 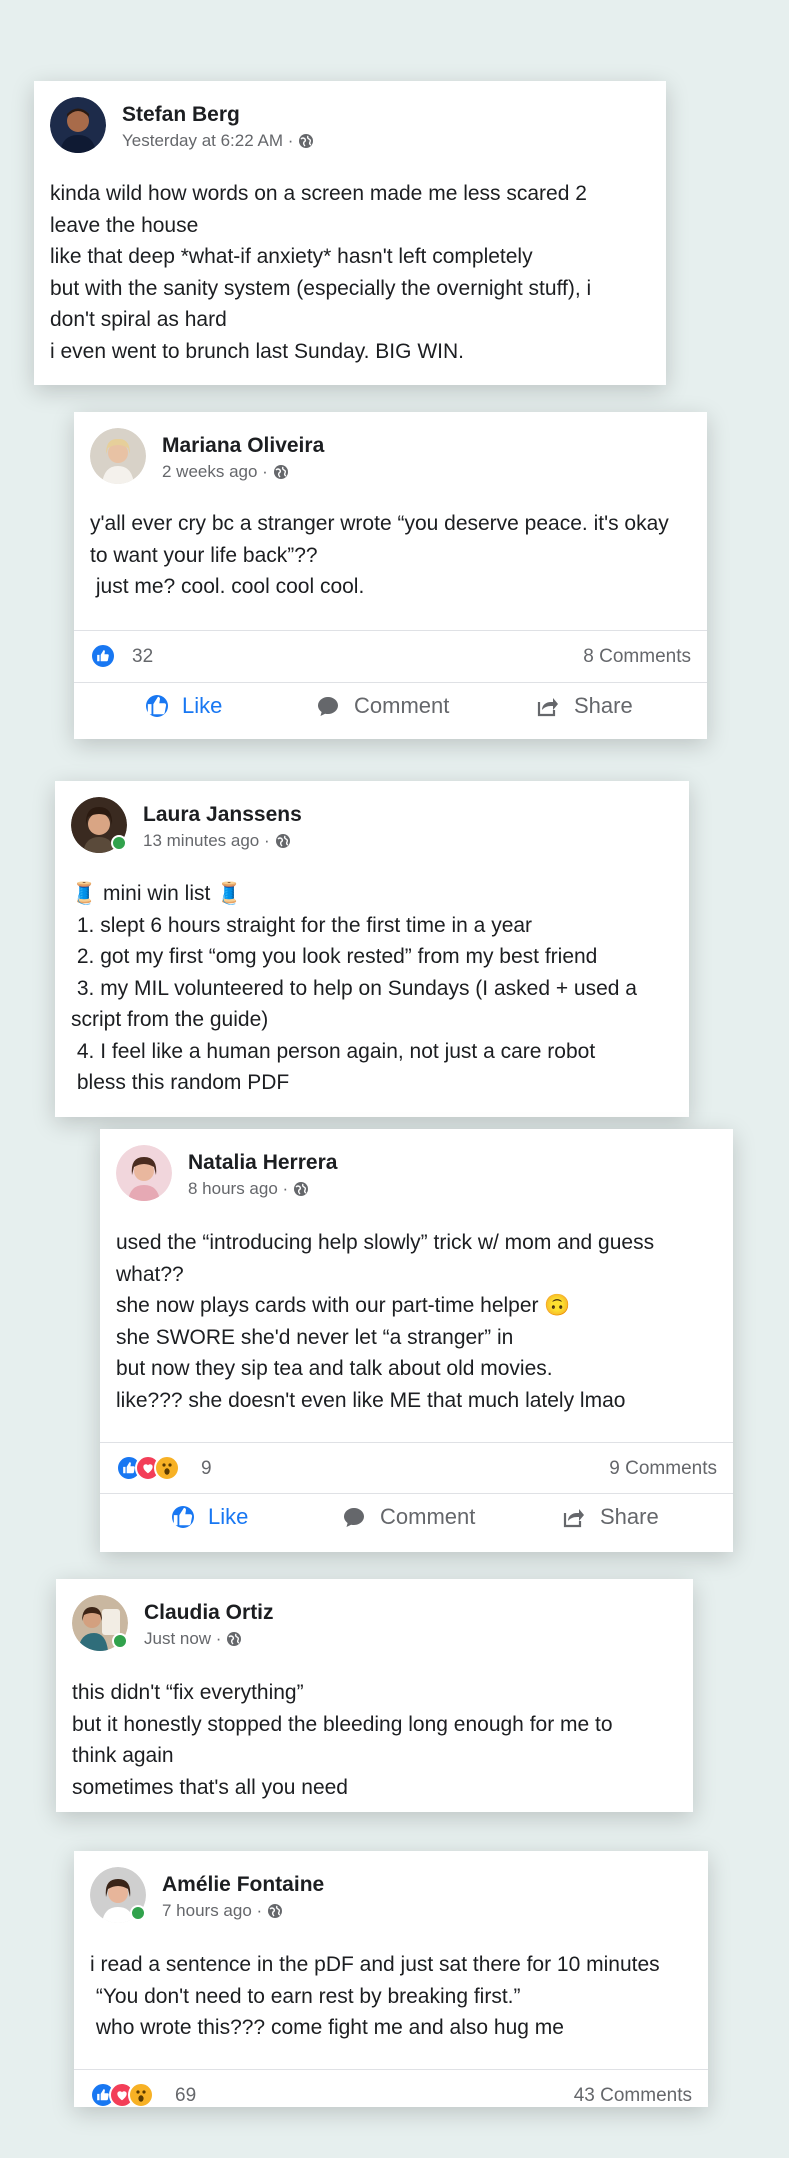 I want to click on author-name: Claudia Ortiz, so click(x=209, y=1613).